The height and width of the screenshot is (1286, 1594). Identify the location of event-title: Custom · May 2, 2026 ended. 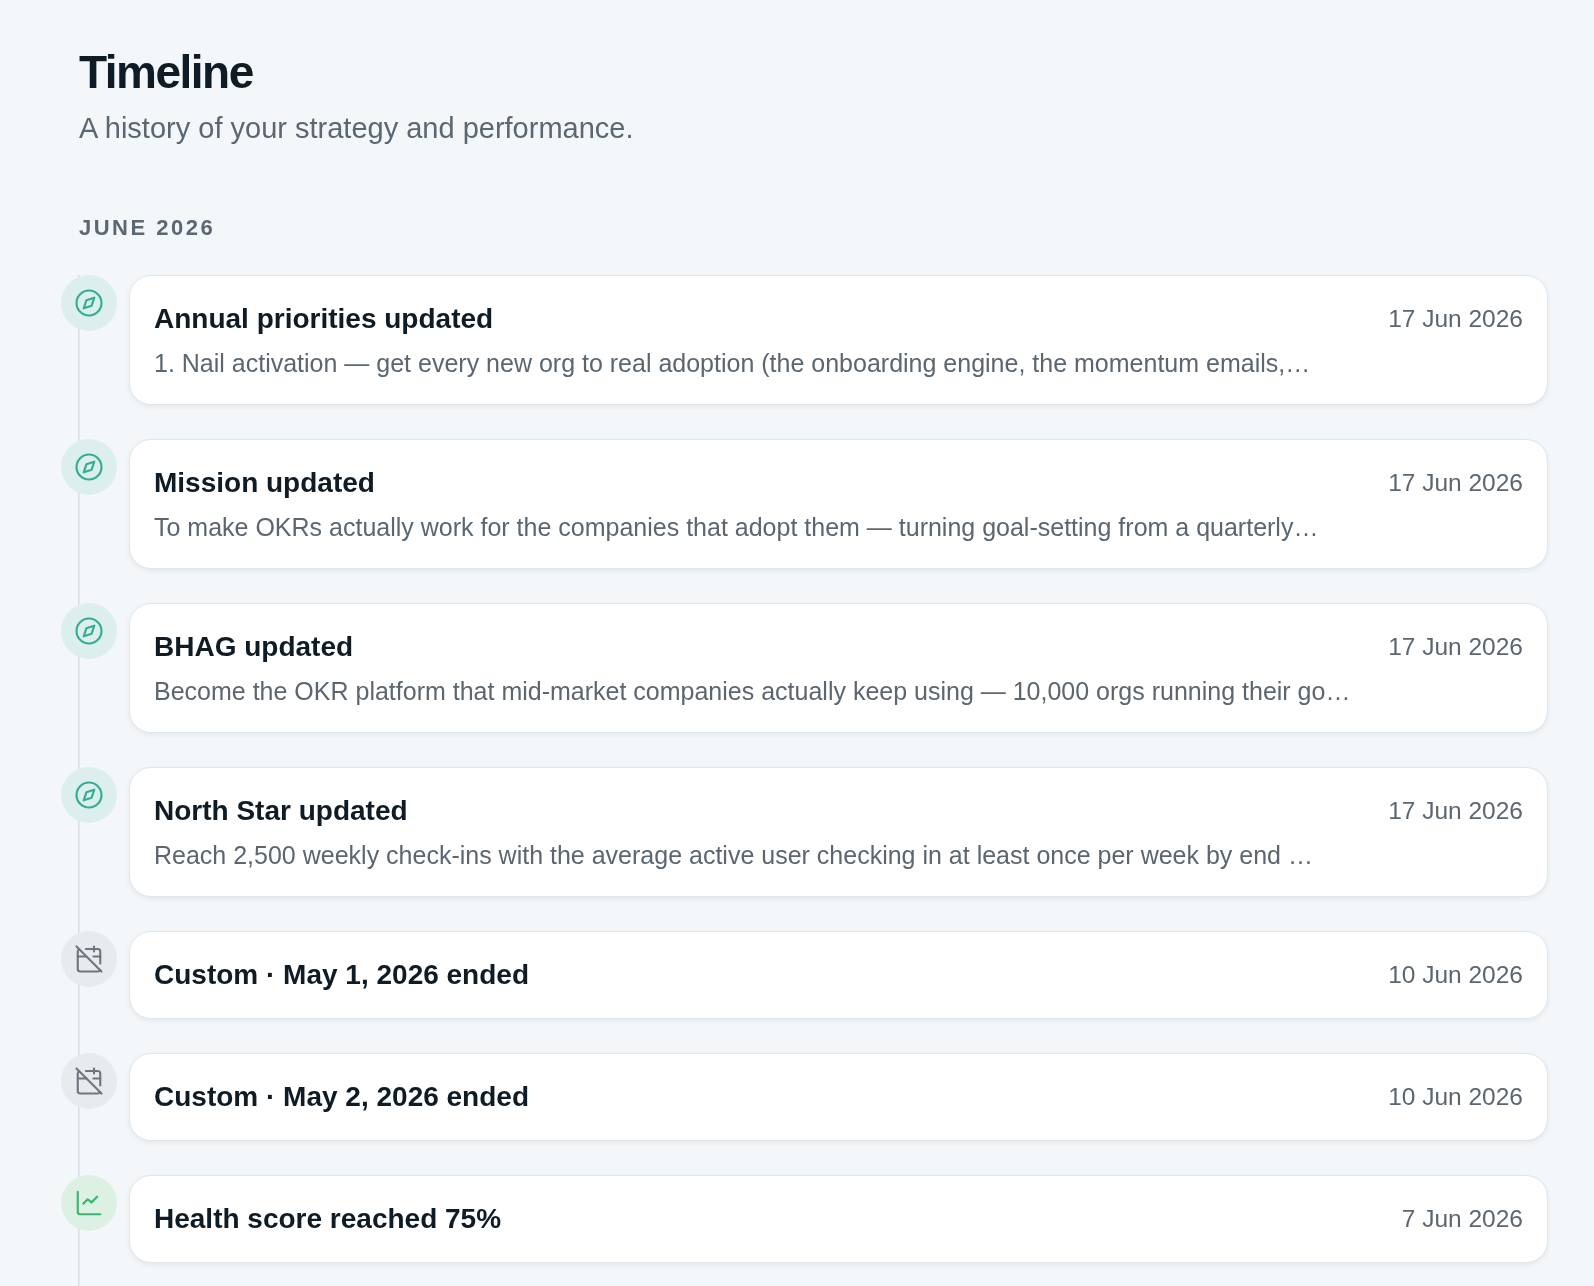
(341, 1097).